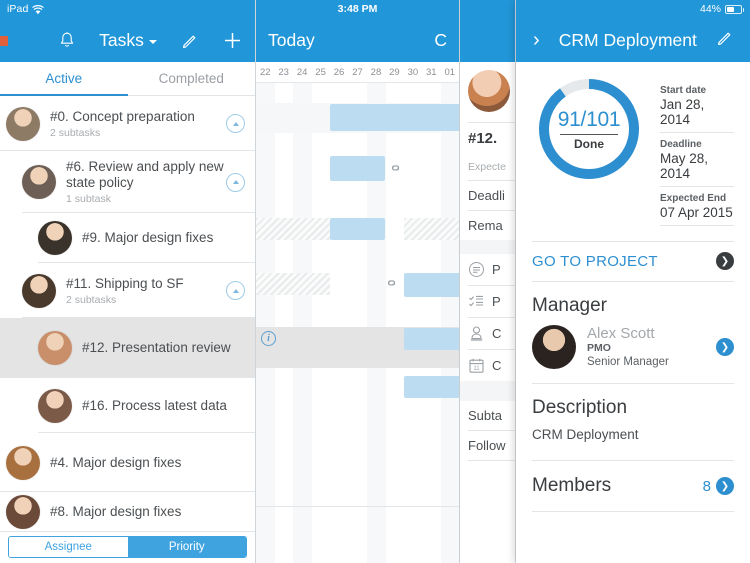  I want to click on task-text: #8. Major design fixes, so click(142, 512).